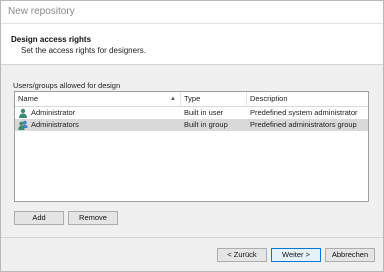 The height and width of the screenshot is (272, 384). Describe the element at coordinates (51, 39) in the screenshot. I see `page-title: Design access rights` at that location.